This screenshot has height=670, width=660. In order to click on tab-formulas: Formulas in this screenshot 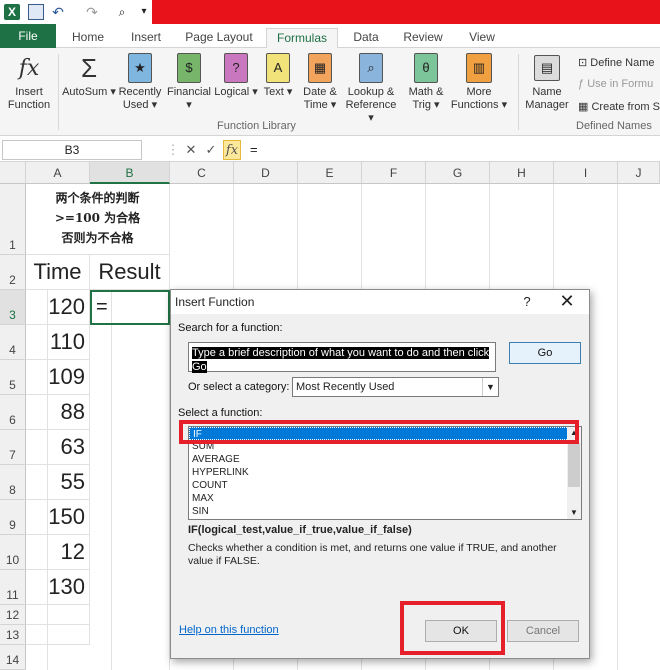, I will do `click(302, 38)`.